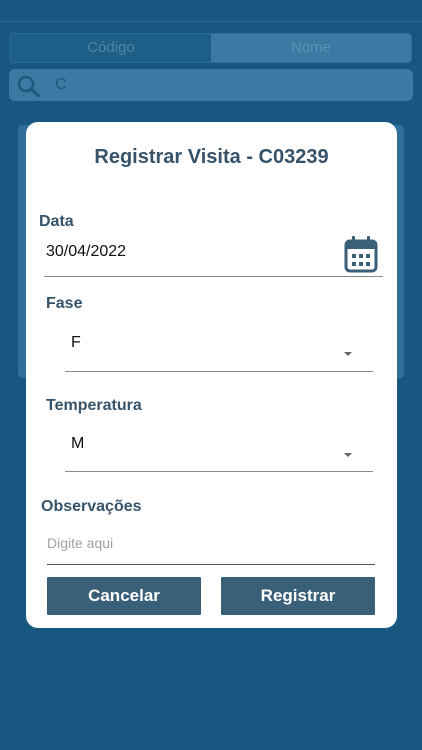  What do you see at coordinates (80, 543) in the screenshot?
I see `observacoes-input: Digite aqui` at bounding box center [80, 543].